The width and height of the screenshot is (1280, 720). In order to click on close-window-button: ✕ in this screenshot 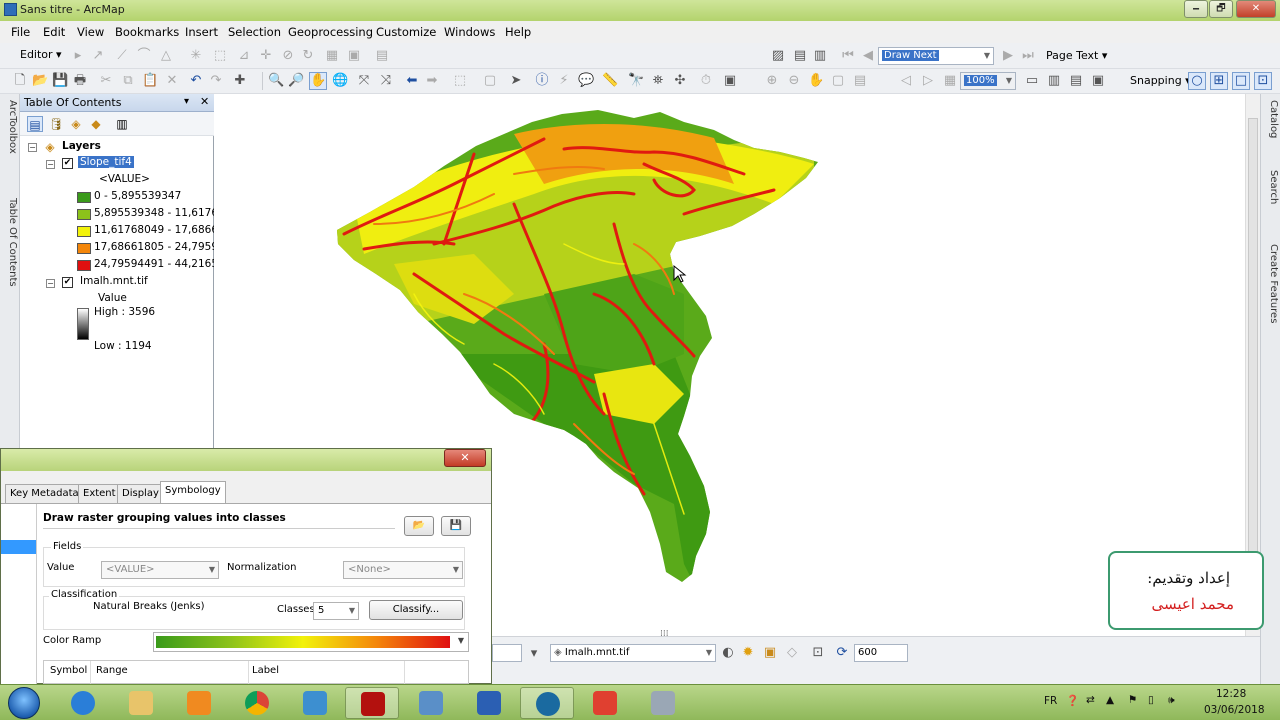, I will do `click(1256, 9)`.